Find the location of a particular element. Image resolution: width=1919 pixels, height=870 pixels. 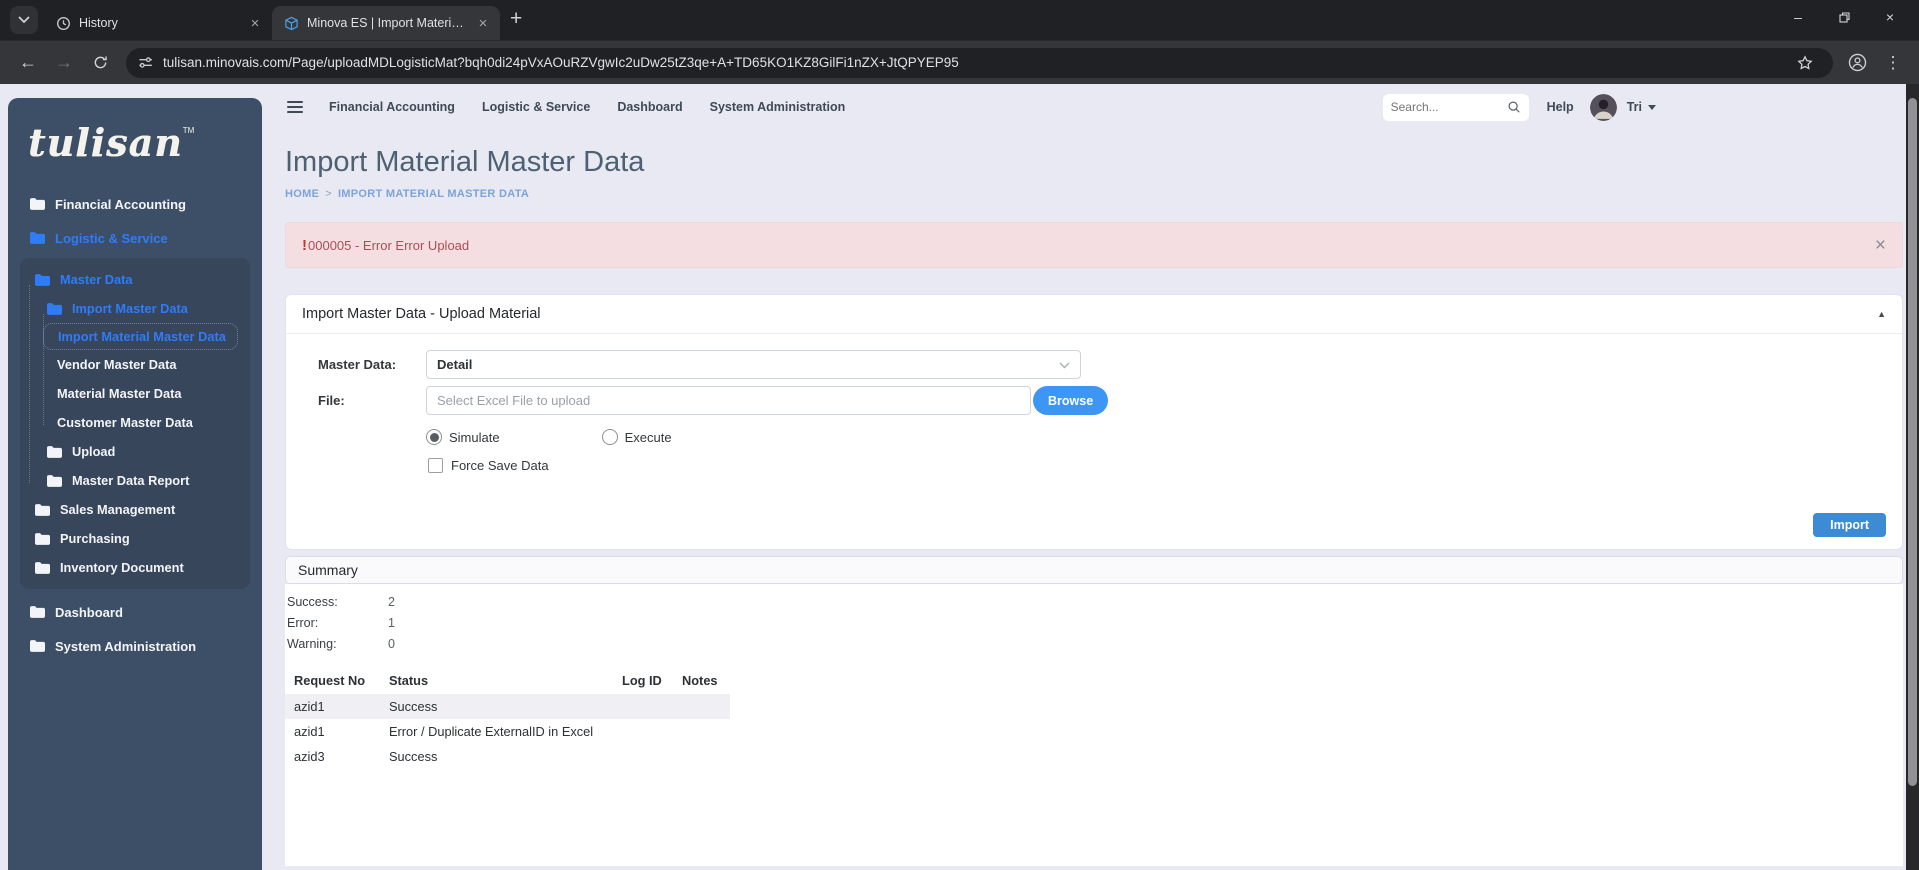

breadcrumb: HOME > IMPORT MATERIAL MASTER DATA is located at coordinates (1094, 194).